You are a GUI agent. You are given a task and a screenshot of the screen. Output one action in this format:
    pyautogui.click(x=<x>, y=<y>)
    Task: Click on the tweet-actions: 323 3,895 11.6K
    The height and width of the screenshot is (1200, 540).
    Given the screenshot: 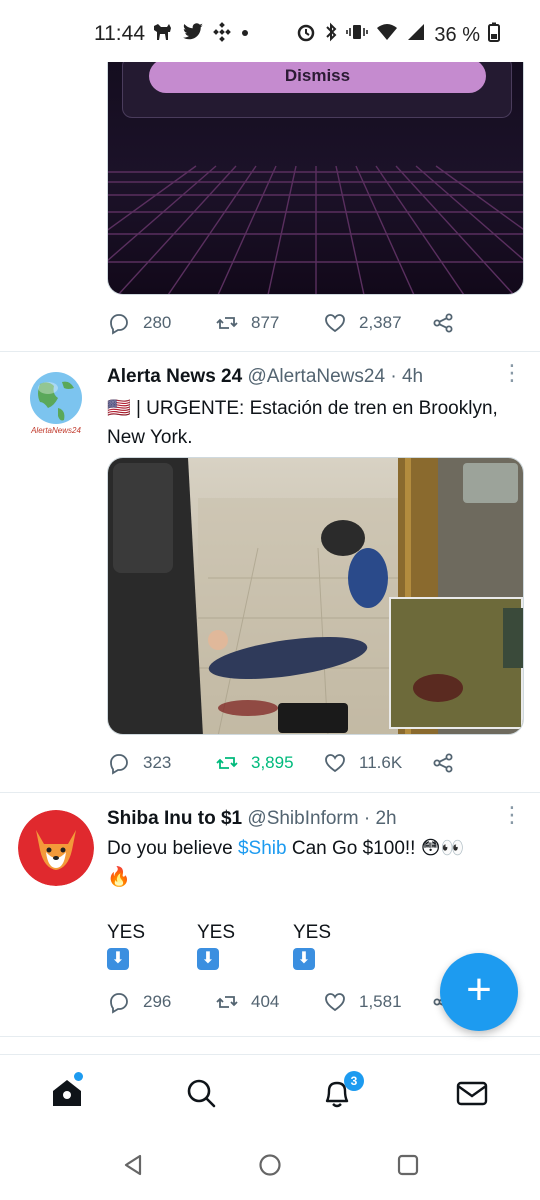 What is the action you would take?
    pyautogui.click(x=287, y=763)
    